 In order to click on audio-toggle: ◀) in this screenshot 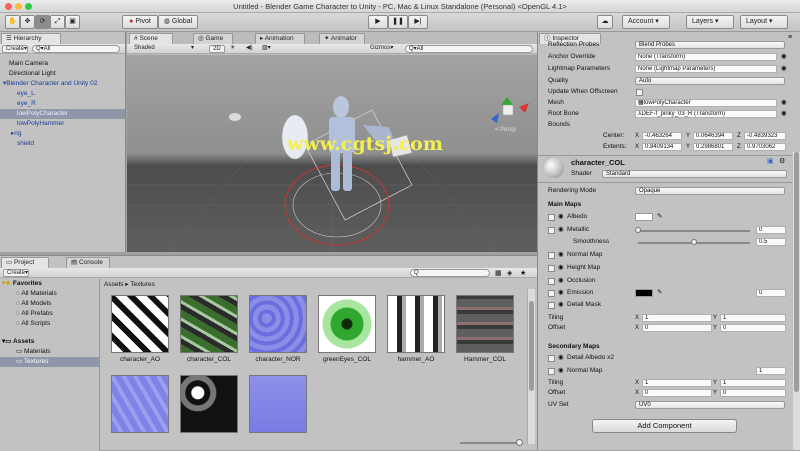, I will do `click(249, 49)`.